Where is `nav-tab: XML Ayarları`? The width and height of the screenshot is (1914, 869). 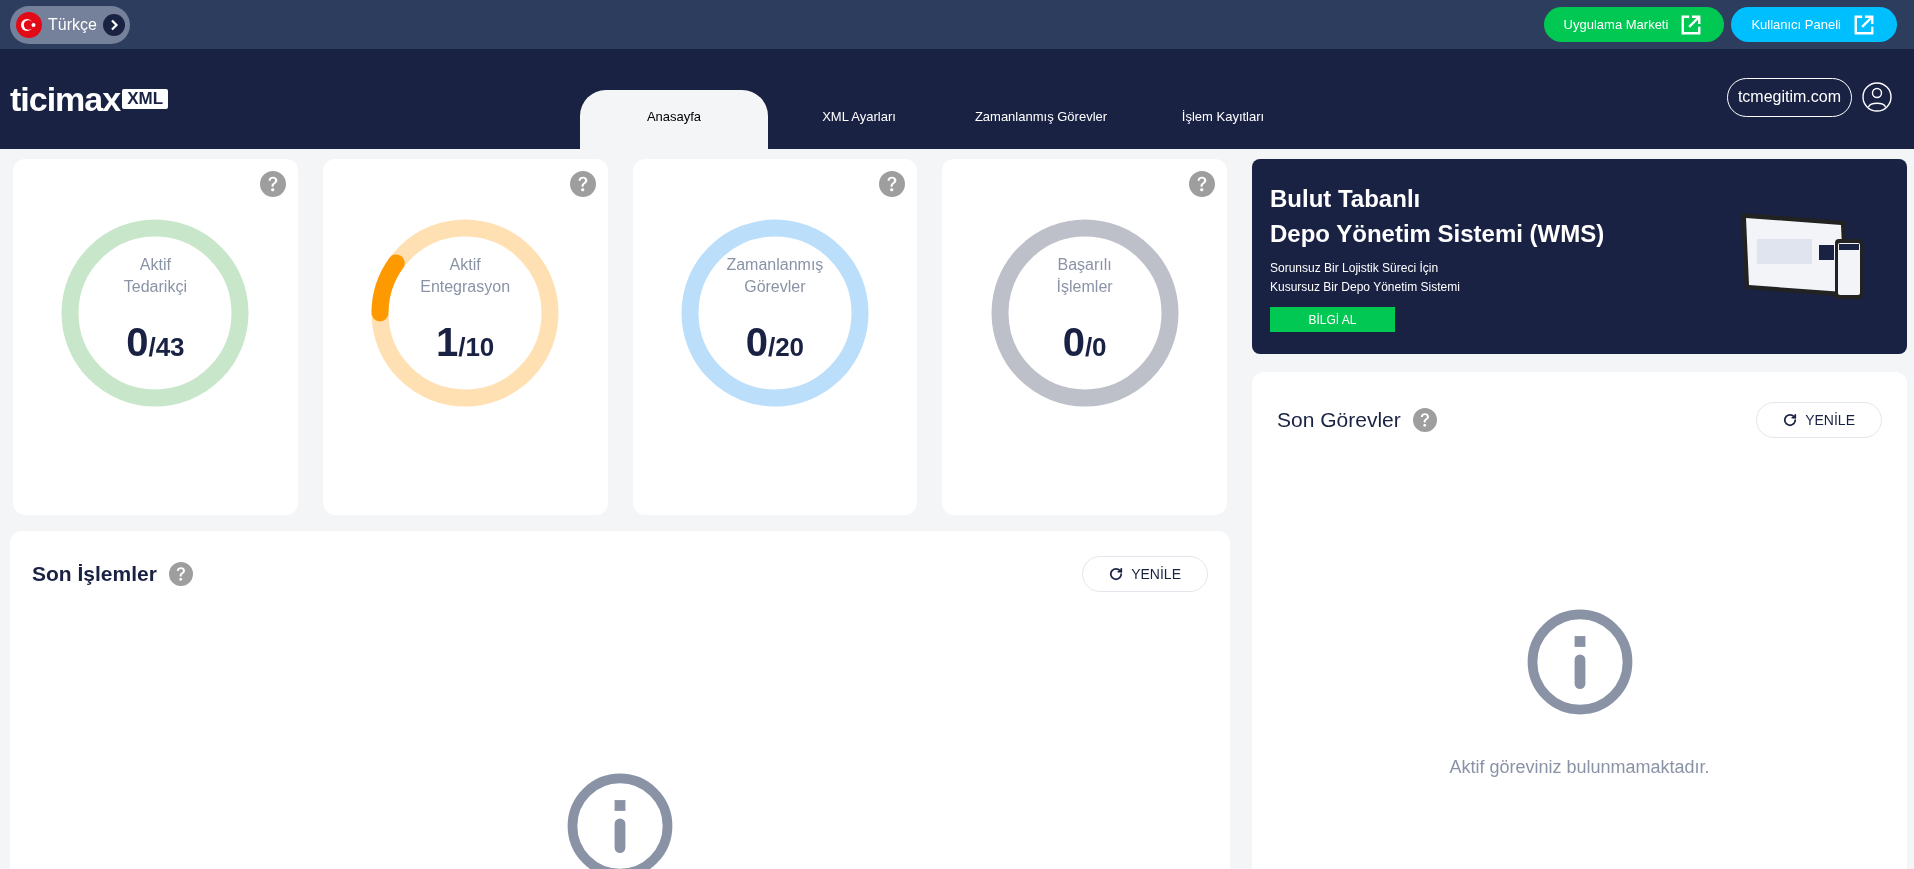 nav-tab: XML Ayarları is located at coordinates (859, 119).